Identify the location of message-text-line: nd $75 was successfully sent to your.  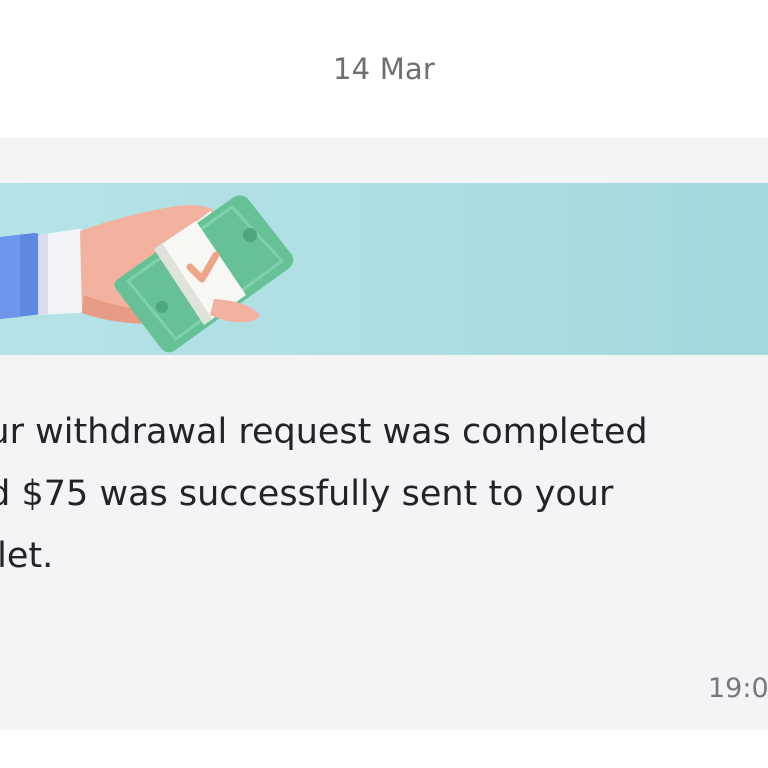
(307, 494).